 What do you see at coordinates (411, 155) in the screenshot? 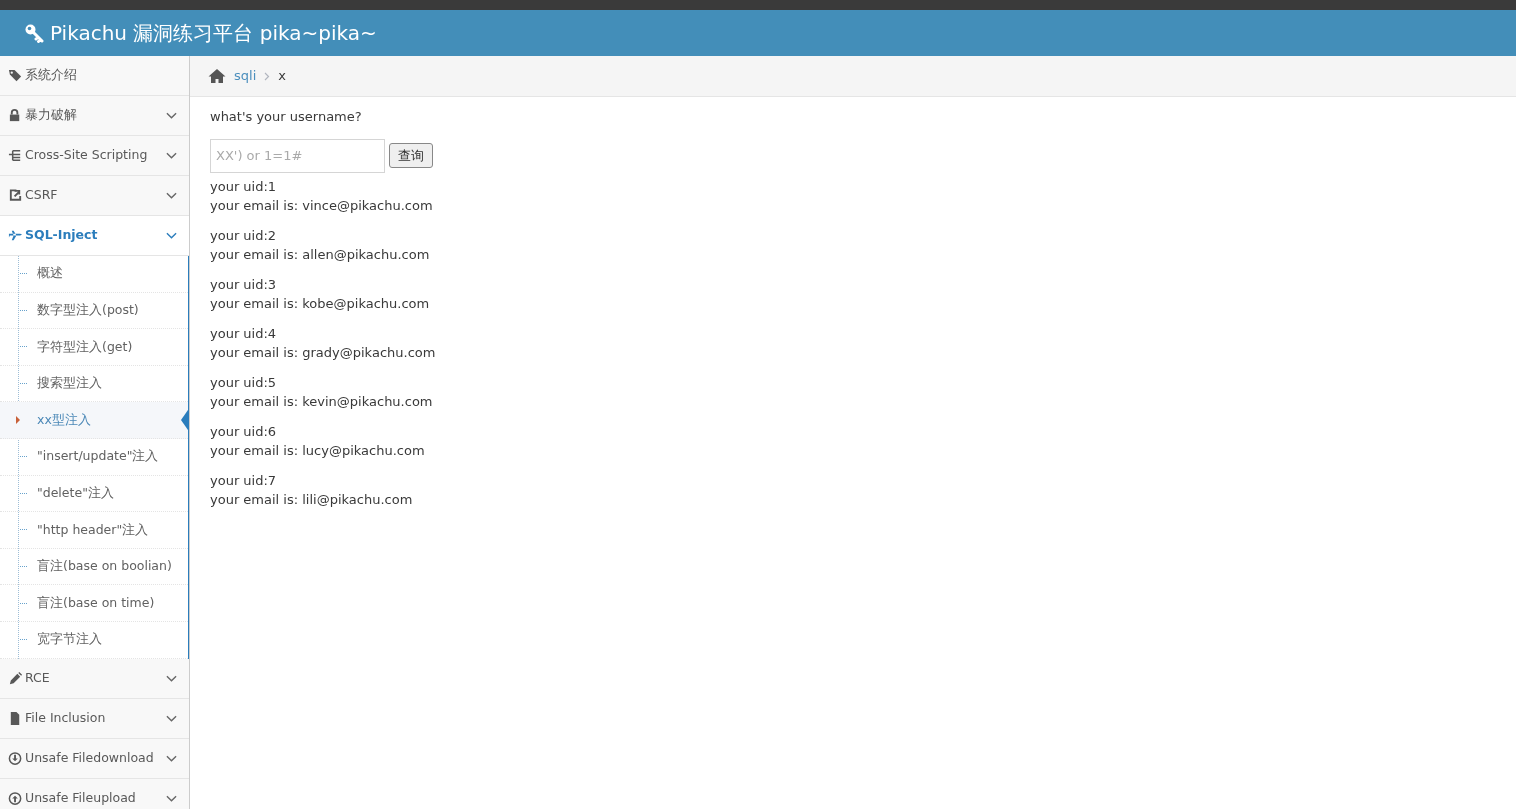
I see `query-button: 查询` at bounding box center [411, 155].